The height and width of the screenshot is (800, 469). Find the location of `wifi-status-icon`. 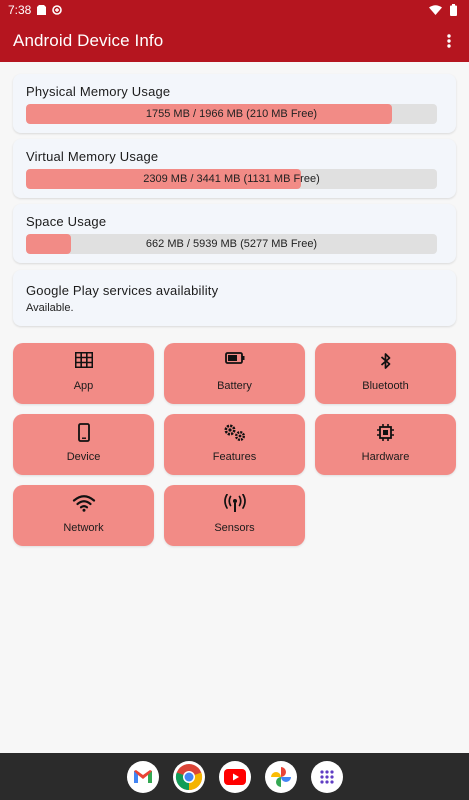

wifi-status-icon is located at coordinates (435, 10).